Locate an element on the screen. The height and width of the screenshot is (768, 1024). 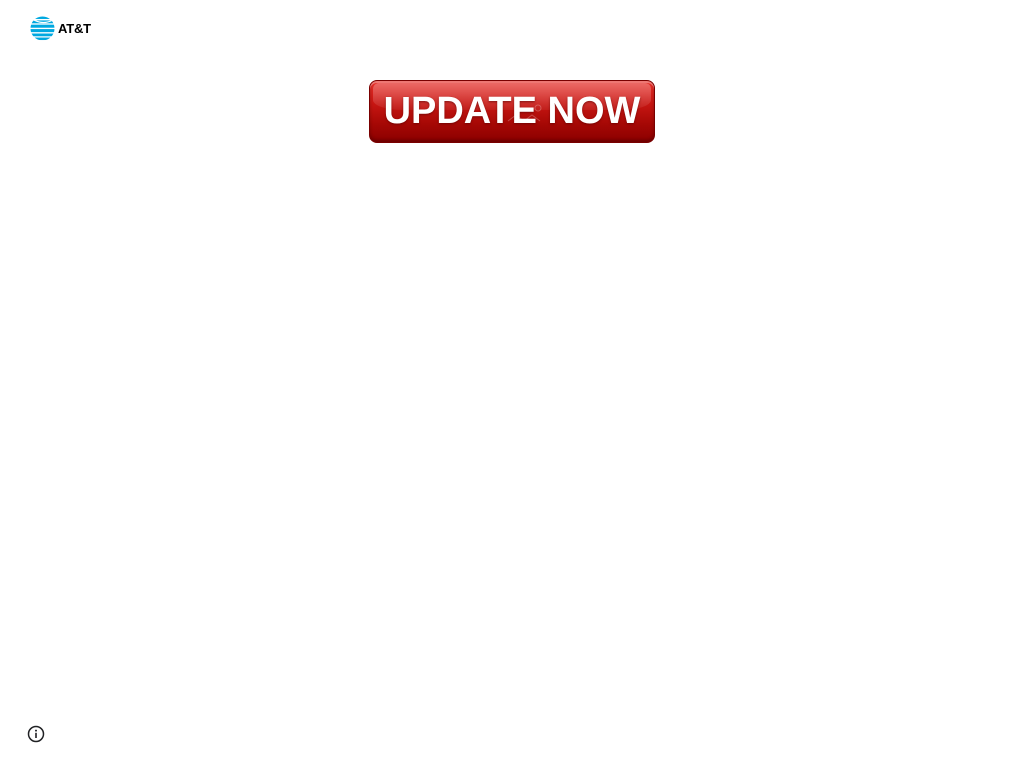
update-now-label: UPDATE NOW is located at coordinates (512, 111).